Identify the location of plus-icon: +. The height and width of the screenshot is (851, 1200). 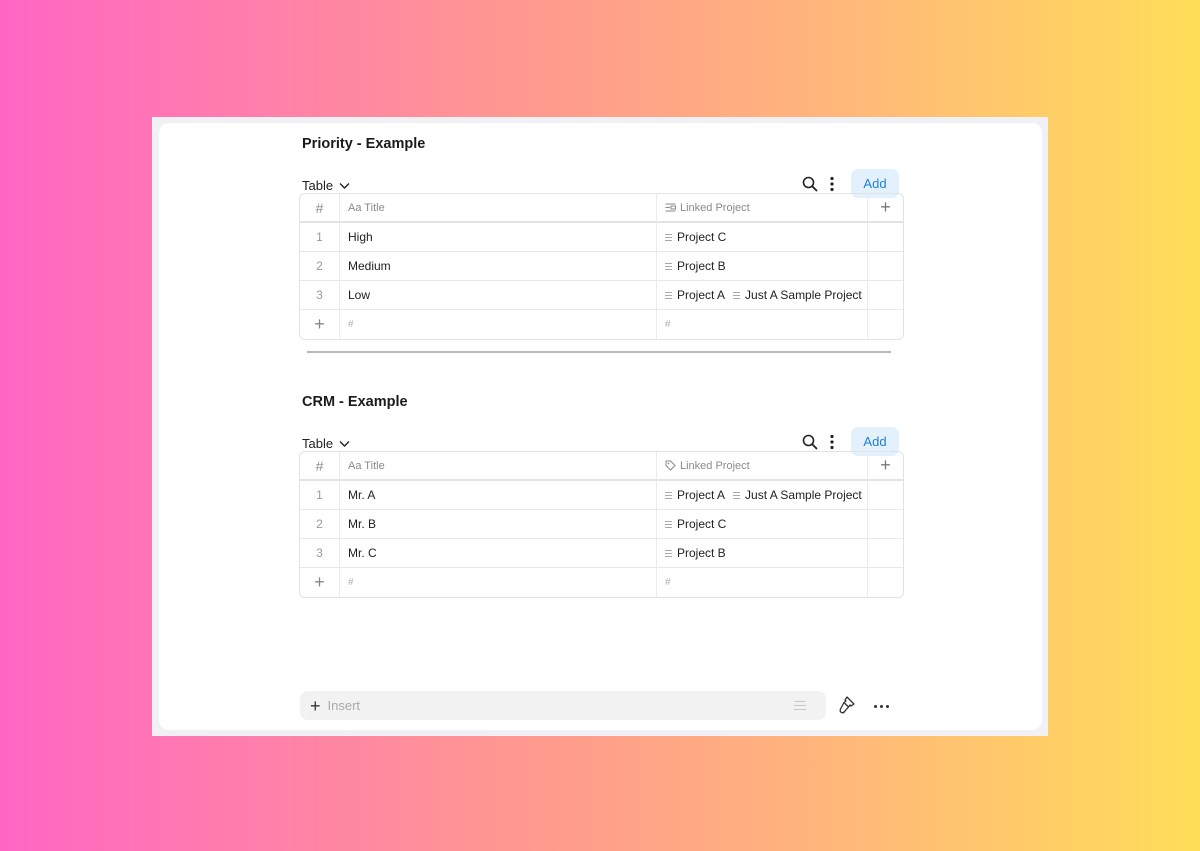
(315, 705).